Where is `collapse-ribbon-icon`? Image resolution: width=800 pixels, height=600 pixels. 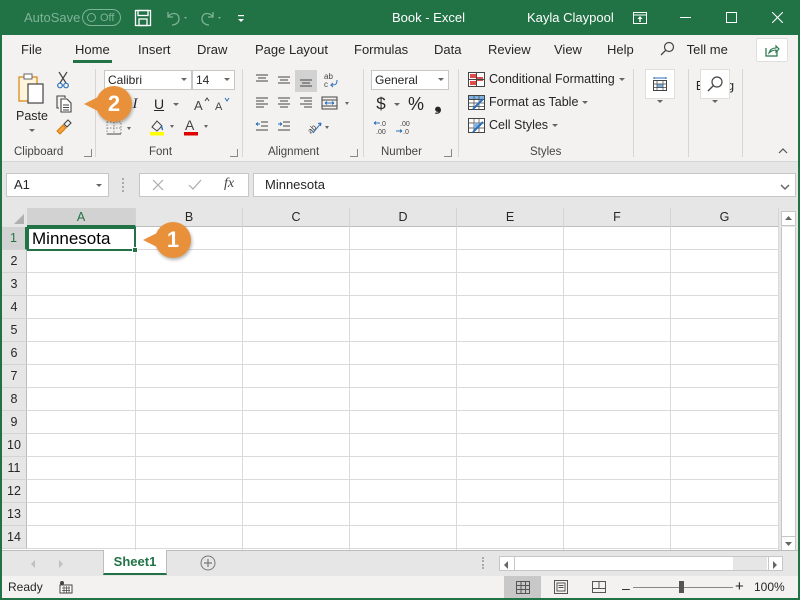
collapse-ribbon-icon is located at coordinates (783, 151).